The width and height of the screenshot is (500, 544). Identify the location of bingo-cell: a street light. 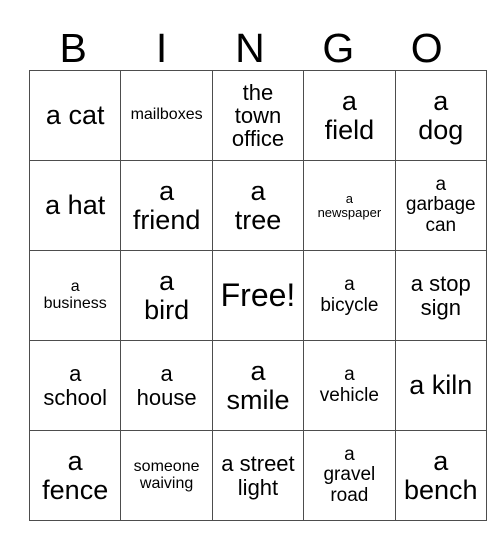
(258, 475).